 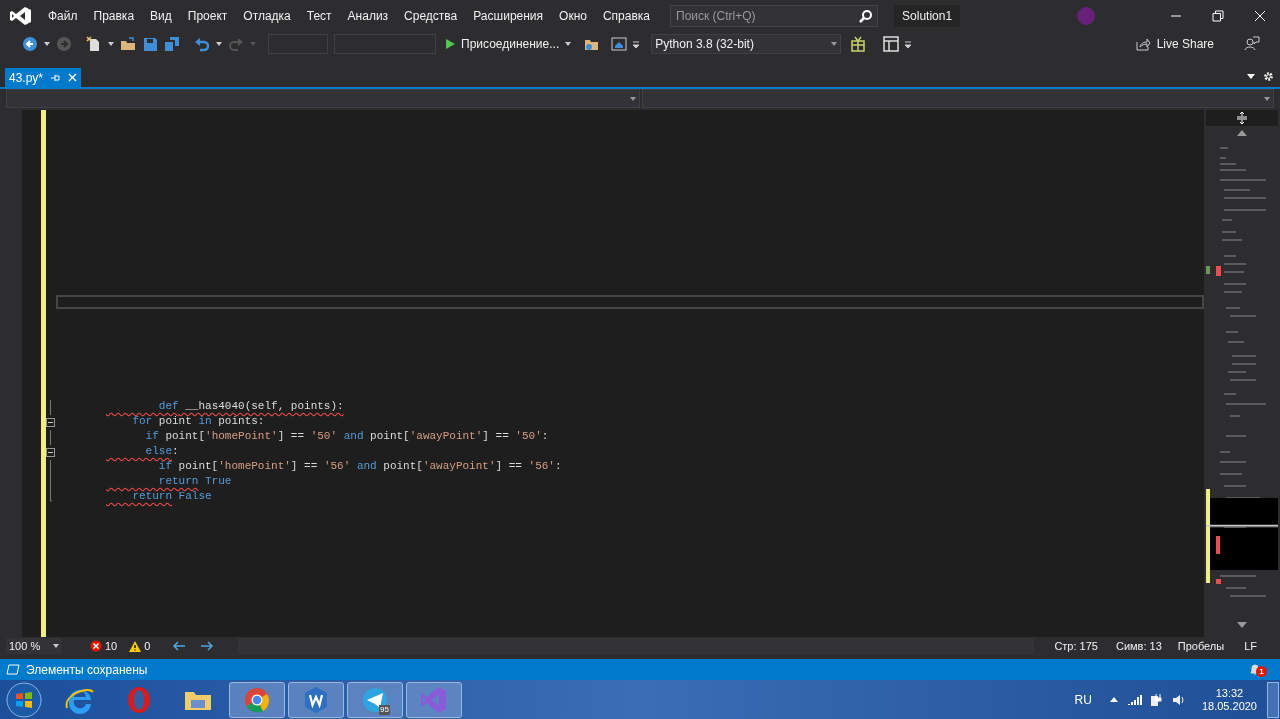 What do you see at coordinates (195, 481) in the screenshot?
I see `code-line: return True` at bounding box center [195, 481].